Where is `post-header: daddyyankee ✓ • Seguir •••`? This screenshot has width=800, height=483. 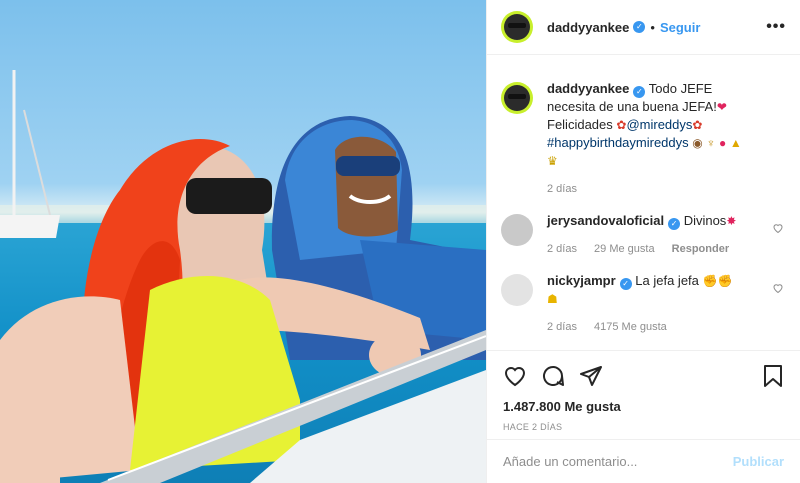 post-header: daddyyankee ✓ • Seguir ••• is located at coordinates (643, 27).